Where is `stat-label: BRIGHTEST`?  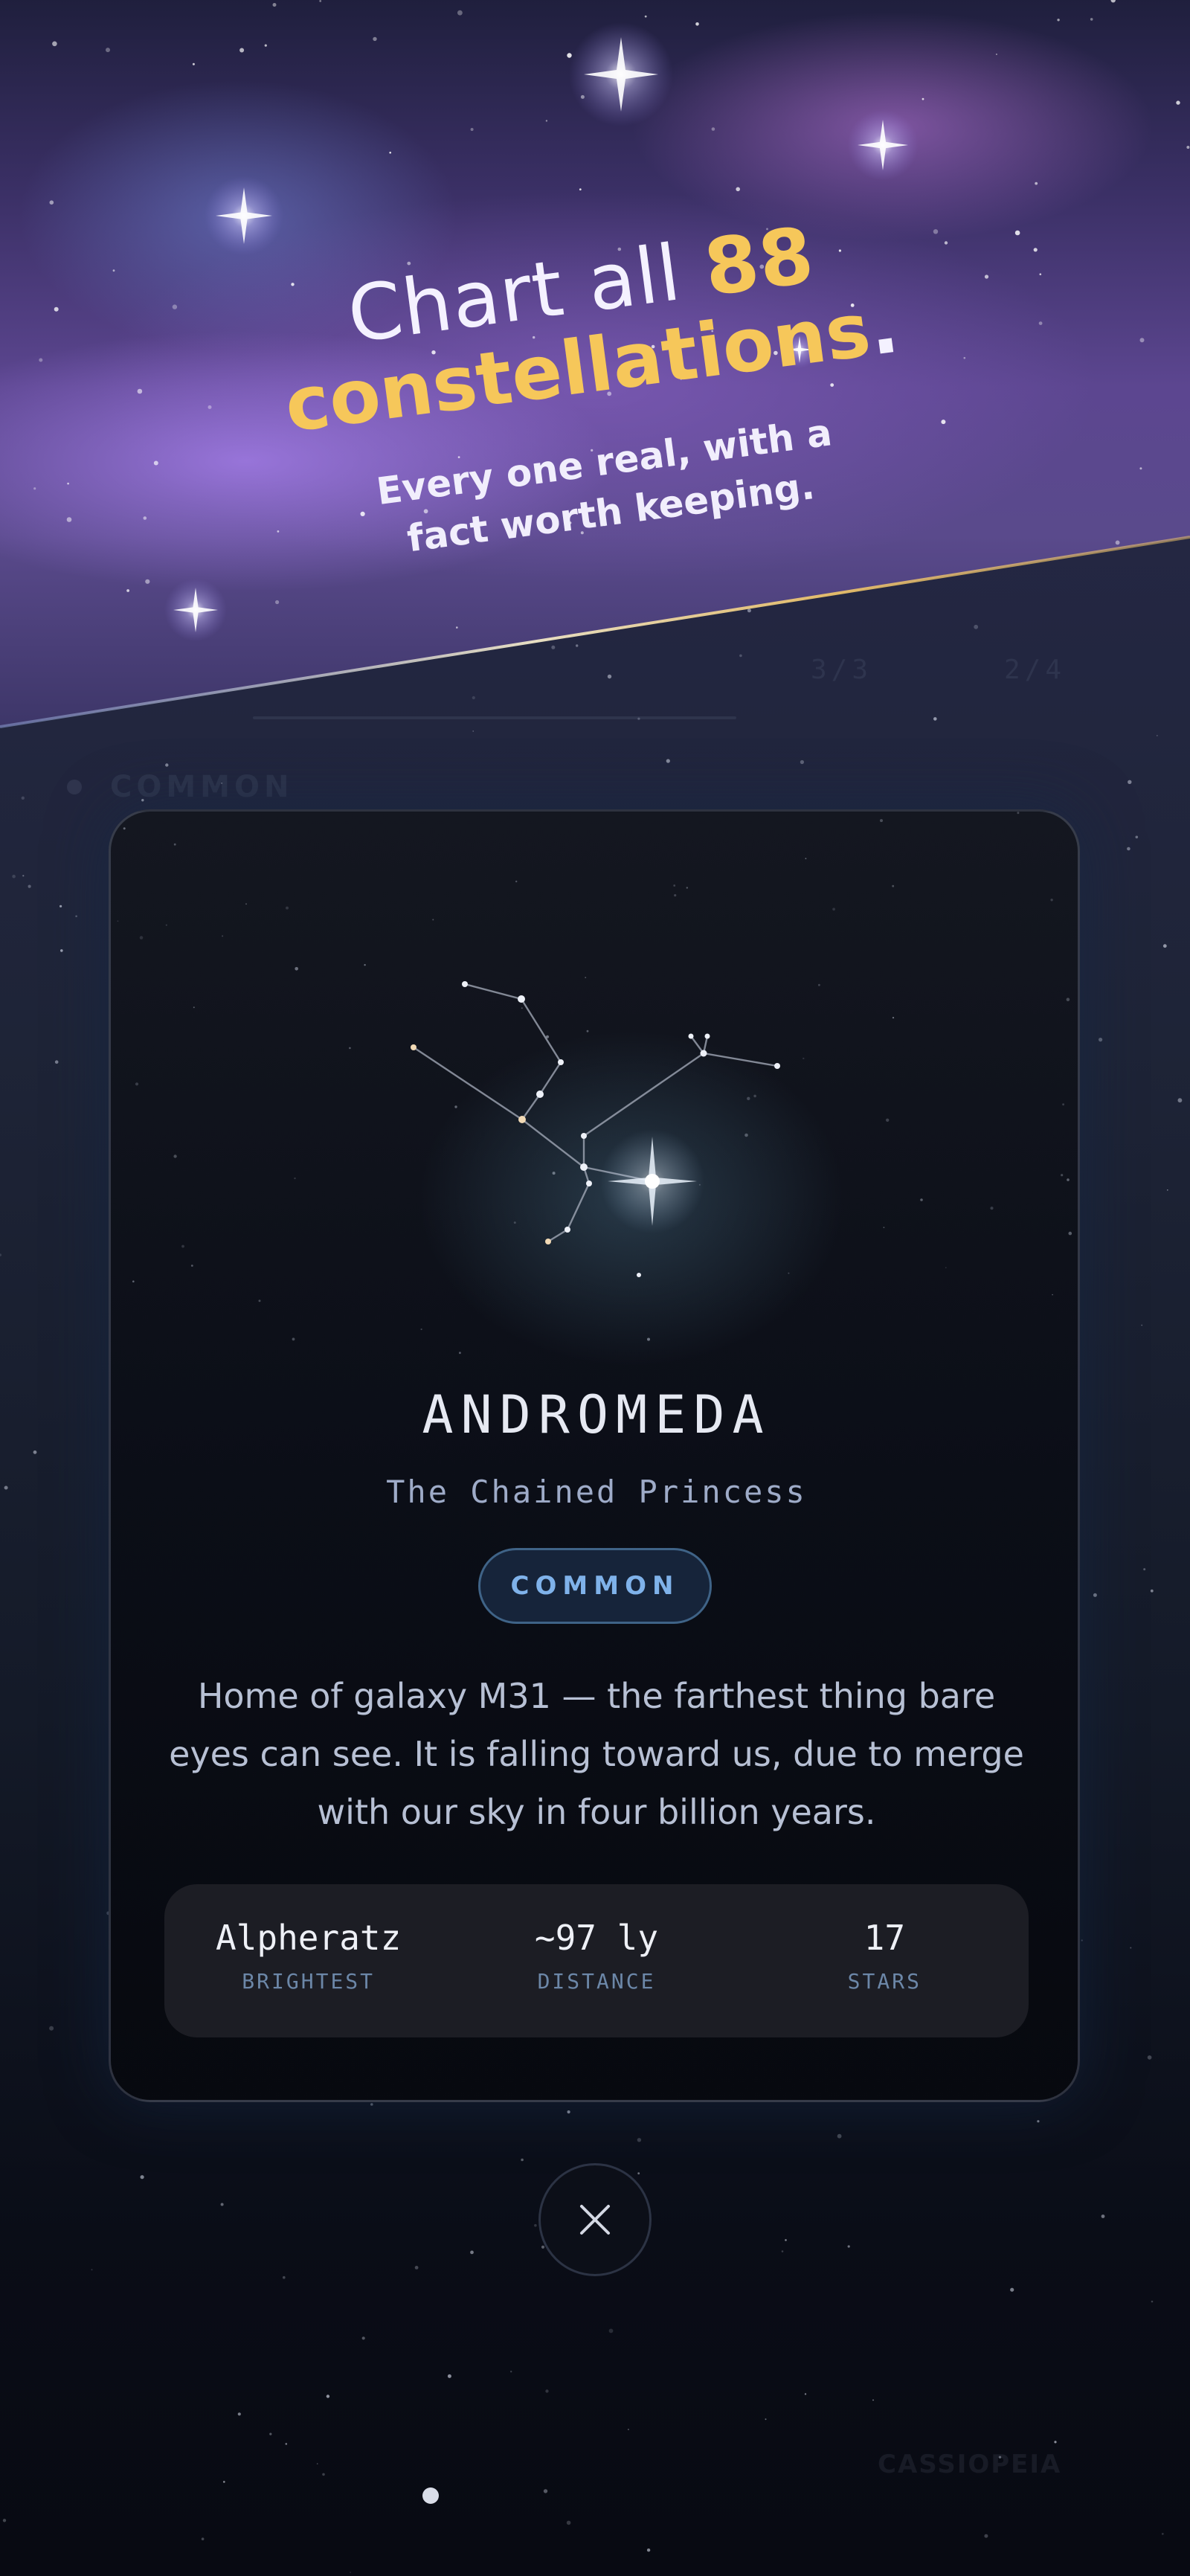
stat-label: BRIGHTEST is located at coordinates (309, 1981).